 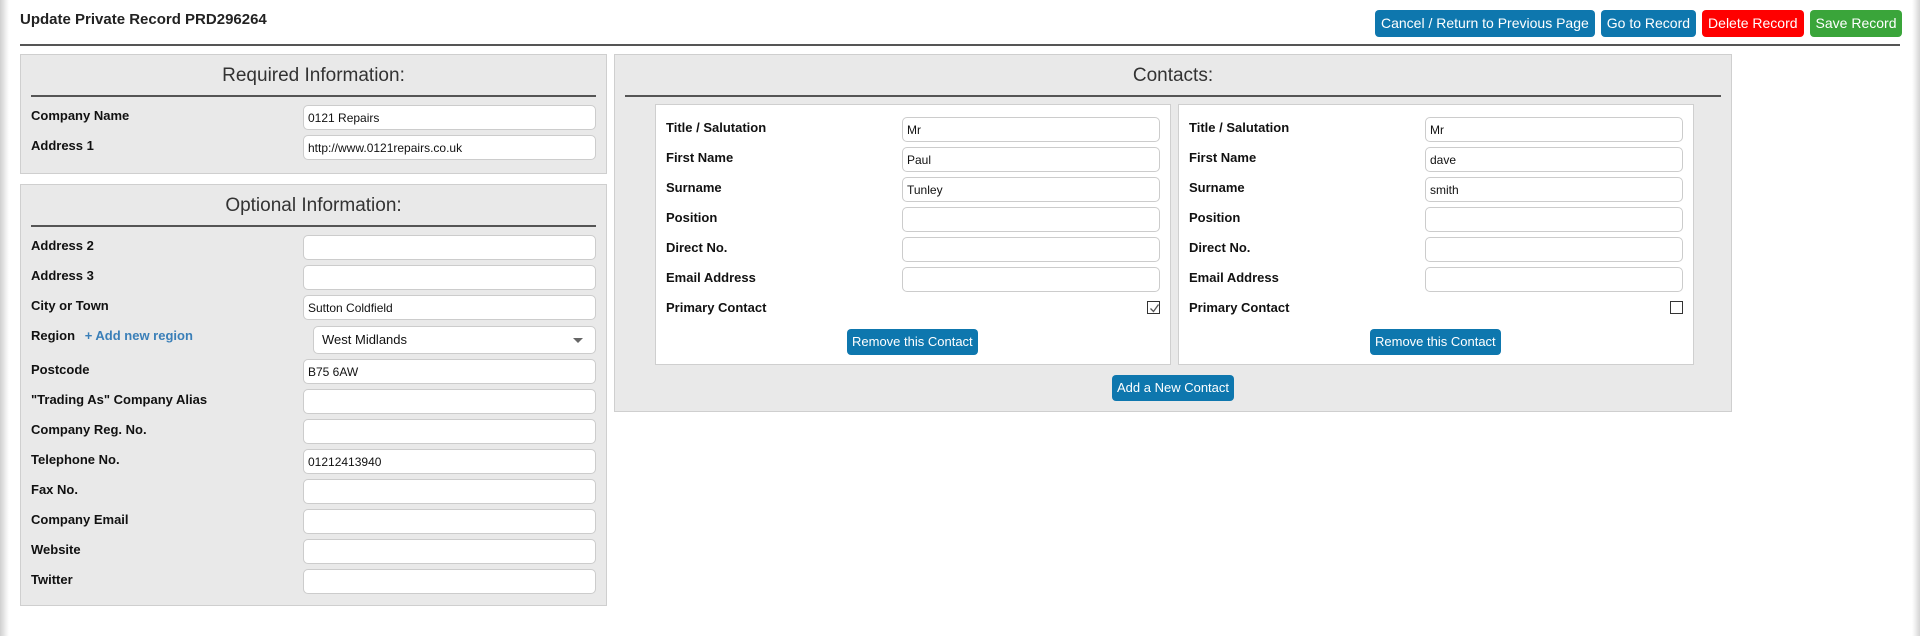 I want to click on field-label: Twitter, so click(x=52, y=579).